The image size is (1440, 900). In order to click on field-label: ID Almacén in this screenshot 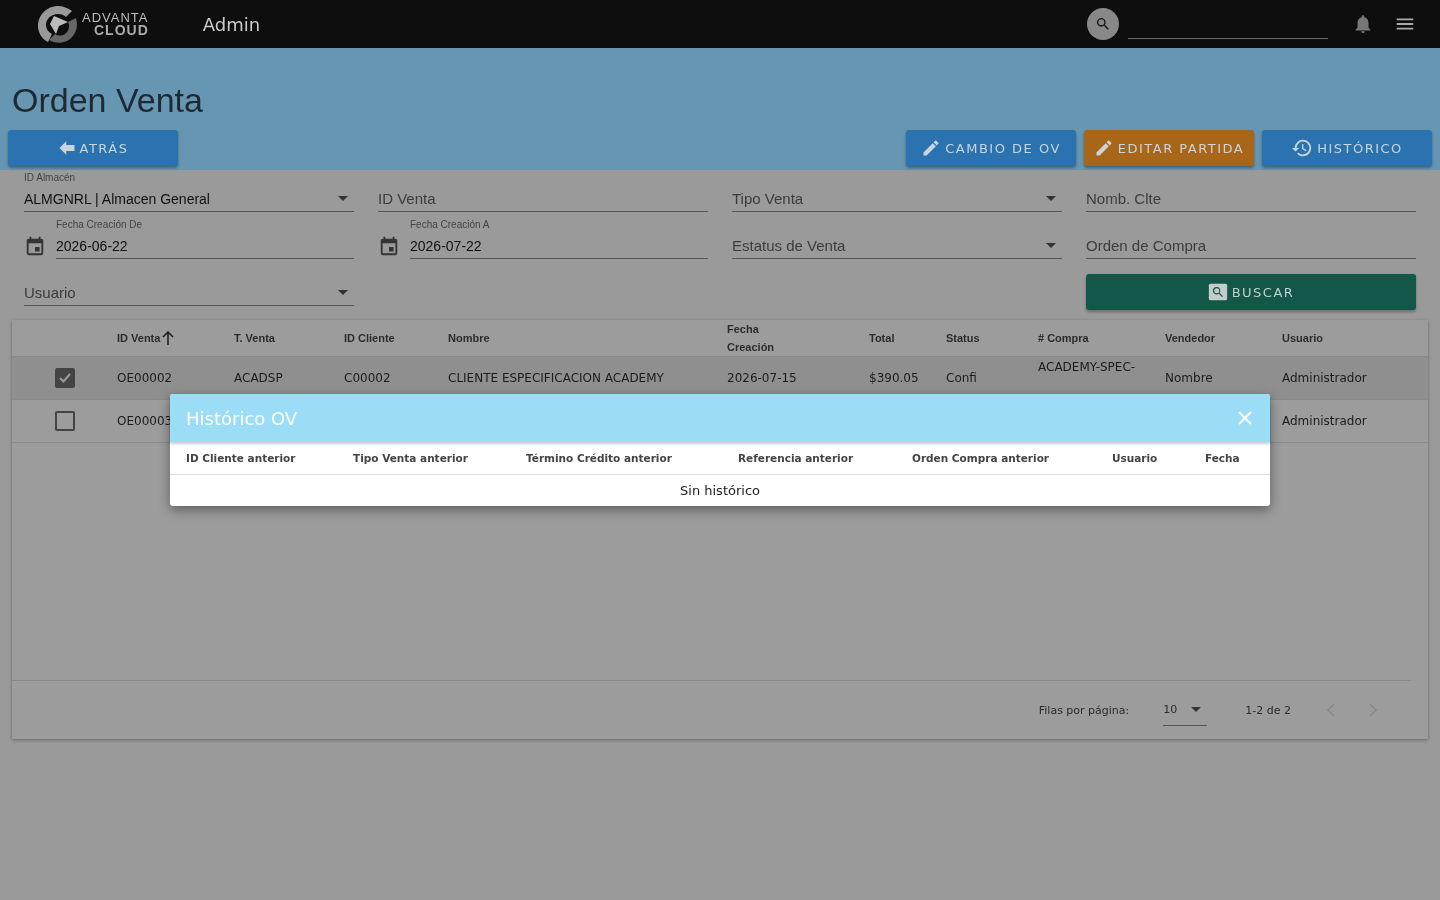, I will do `click(50, 177)`.